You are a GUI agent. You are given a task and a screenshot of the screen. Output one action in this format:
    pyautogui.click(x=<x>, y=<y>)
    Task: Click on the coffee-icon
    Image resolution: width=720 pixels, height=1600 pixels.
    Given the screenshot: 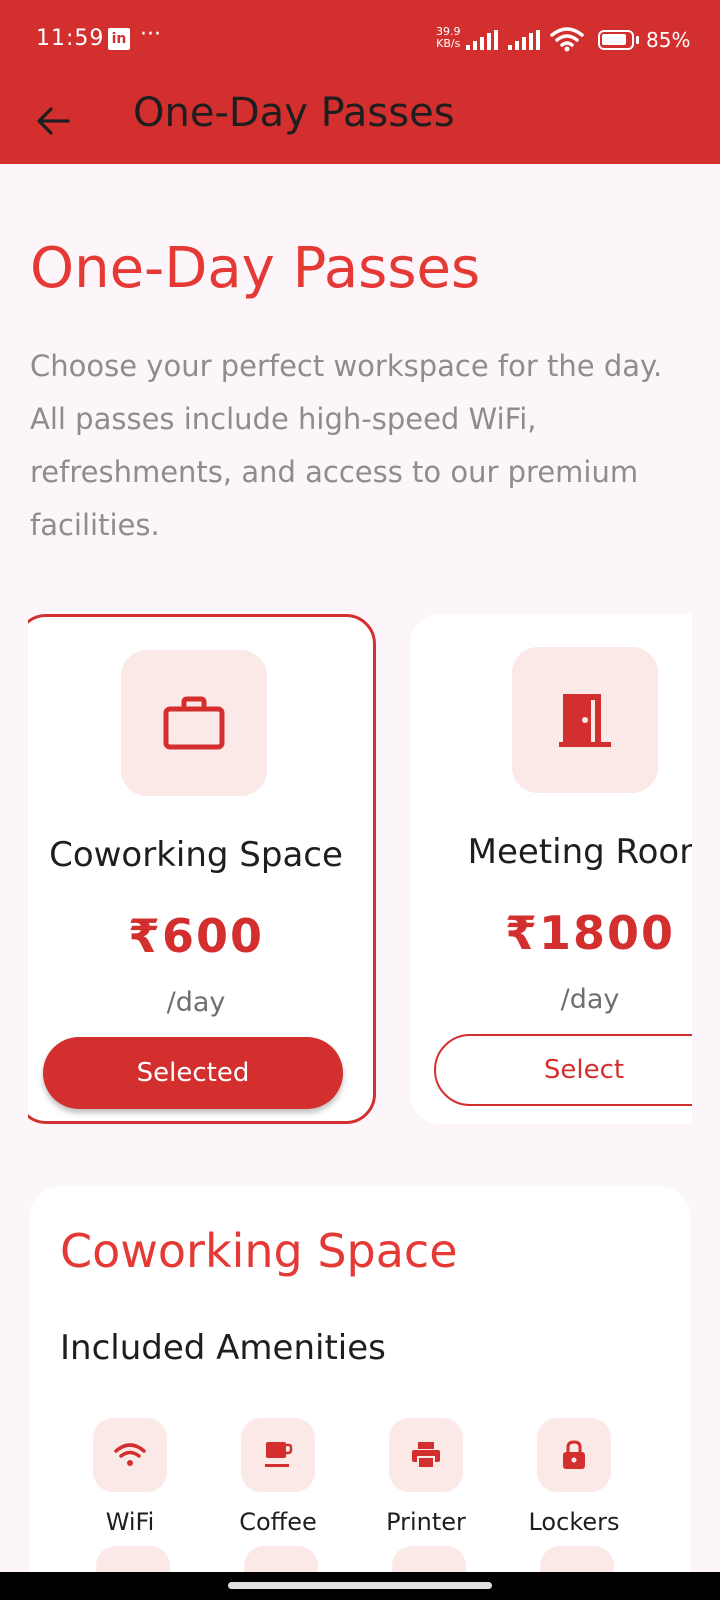 What is the action you would take?
    pyautogui.click(x=279, y=1454)
    